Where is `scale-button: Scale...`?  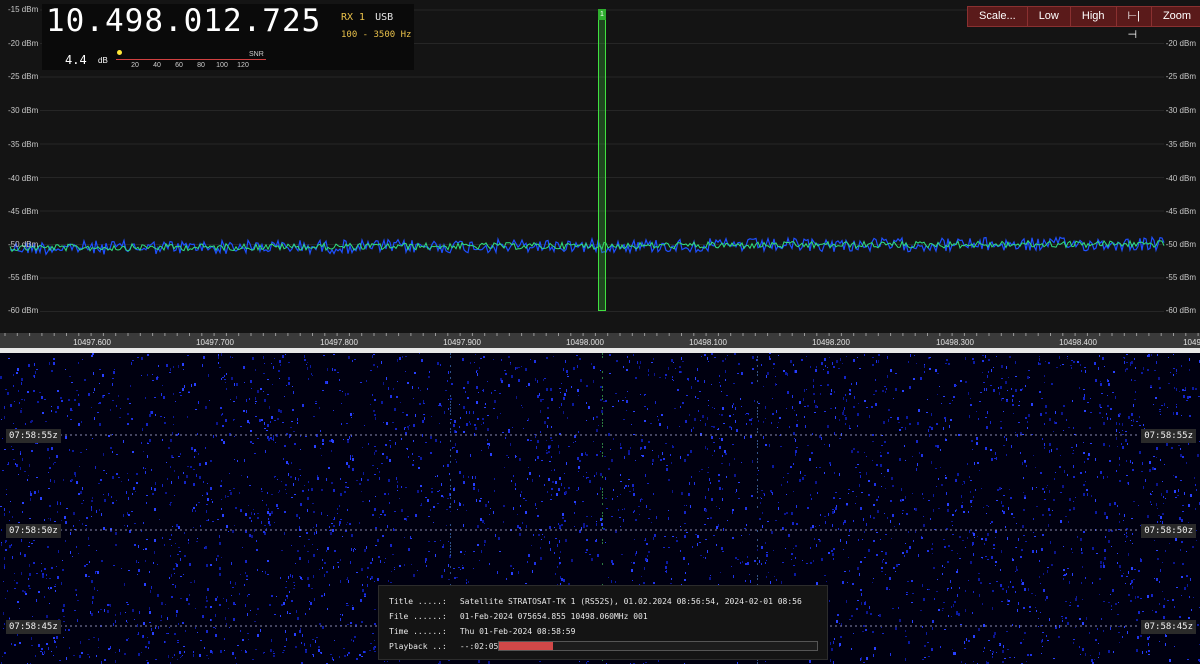
scale-button: Scale... is located at coordinates (998, 16).